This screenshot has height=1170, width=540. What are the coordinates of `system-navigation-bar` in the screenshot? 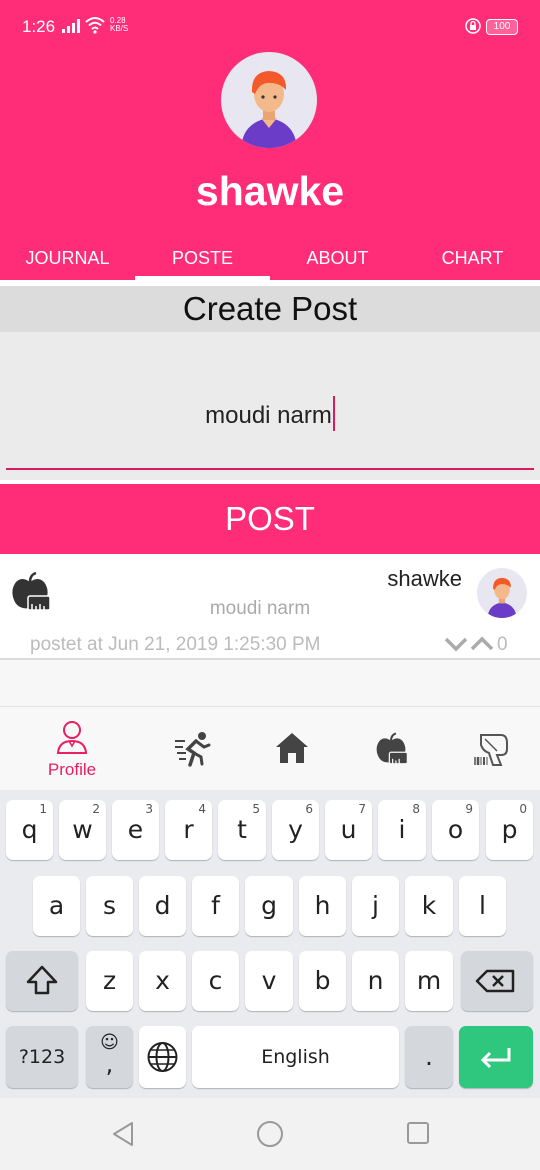 It's located at (270, 1134).